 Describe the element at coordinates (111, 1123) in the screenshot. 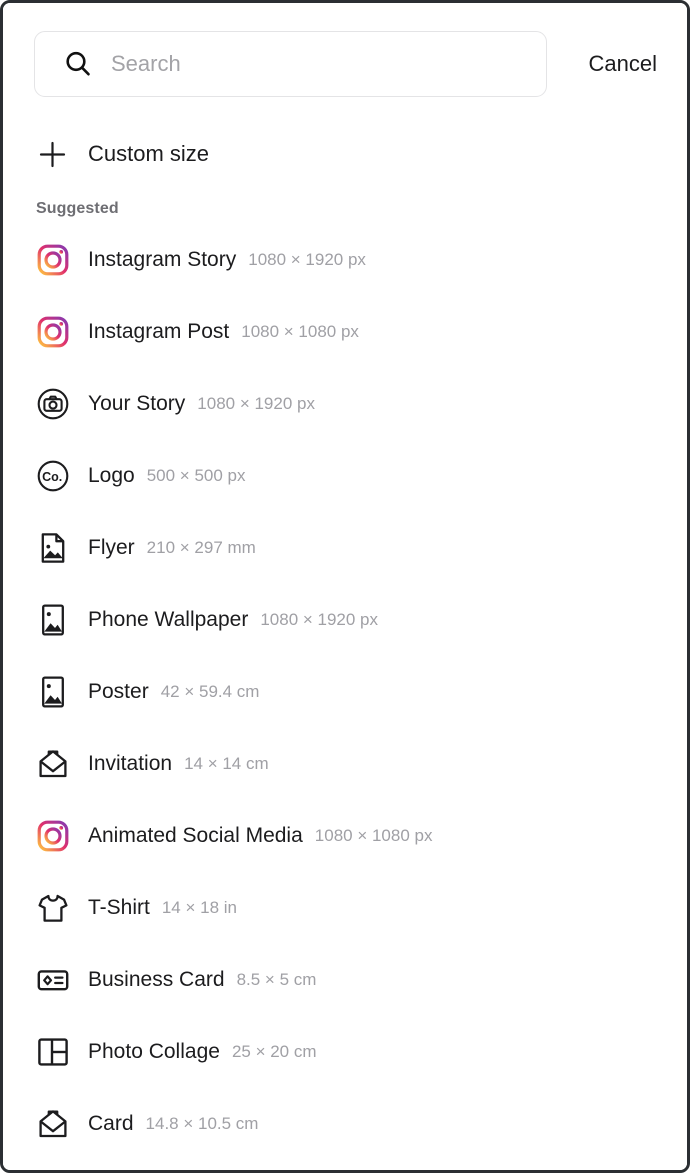

I see `list-item-label: Card` at that location.